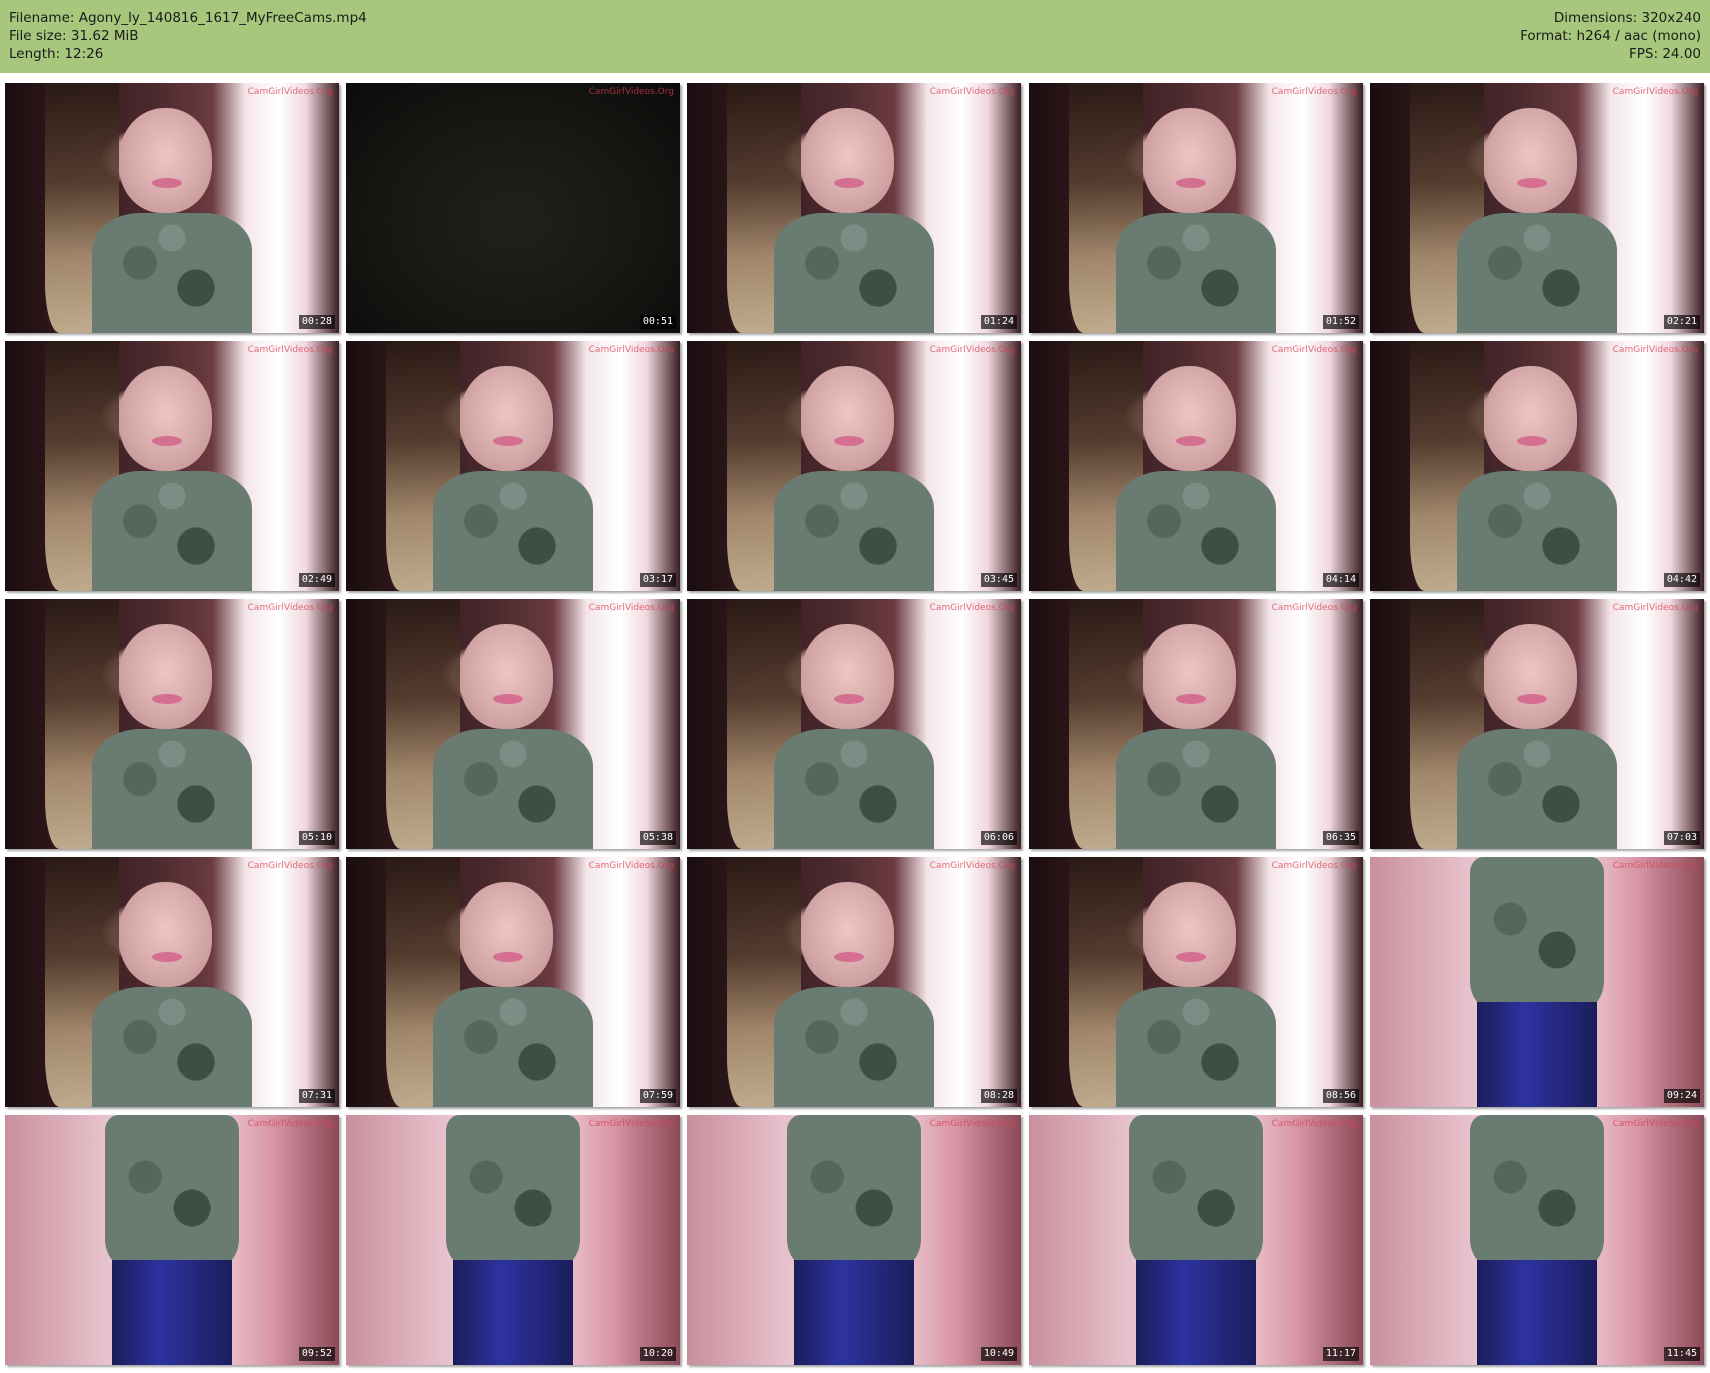  What do you see at coordinates (1196, 208) in the screenshot?
I see `thumbnail: CamGirlVideos.Org 01:52` at bounding box center [1196, 208].